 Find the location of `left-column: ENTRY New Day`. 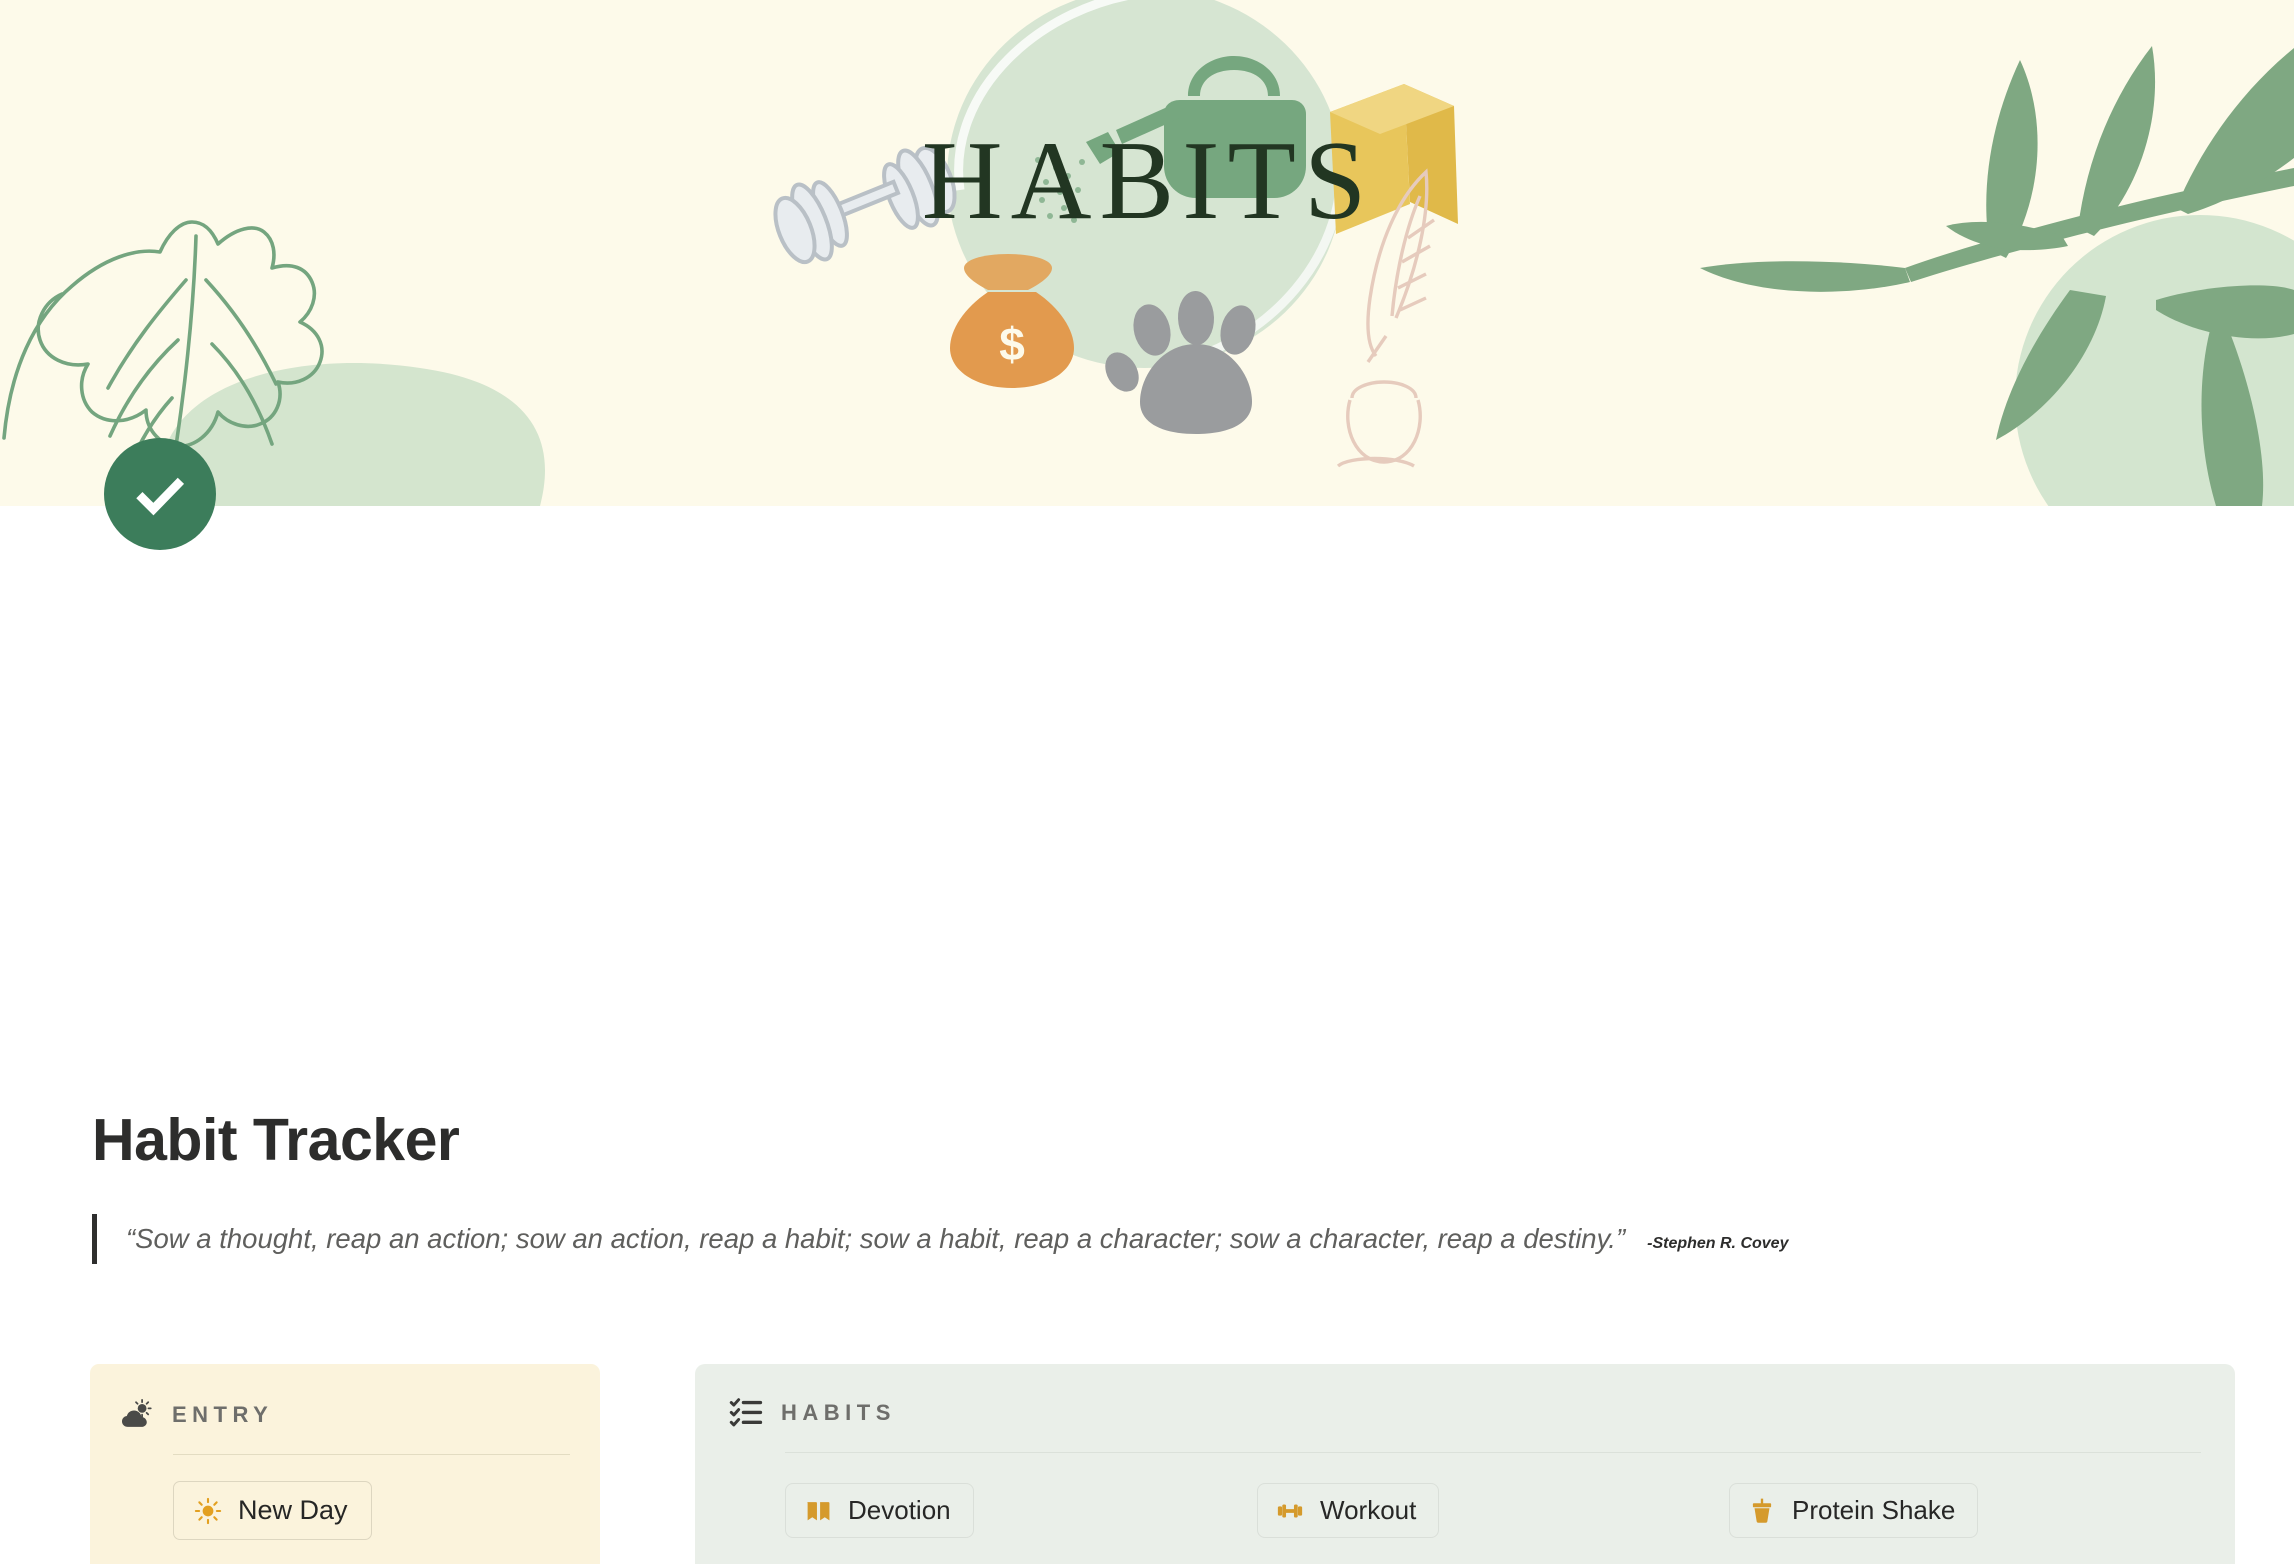

left-column: ENTRY New Day is located at coordinates (345, 1464).